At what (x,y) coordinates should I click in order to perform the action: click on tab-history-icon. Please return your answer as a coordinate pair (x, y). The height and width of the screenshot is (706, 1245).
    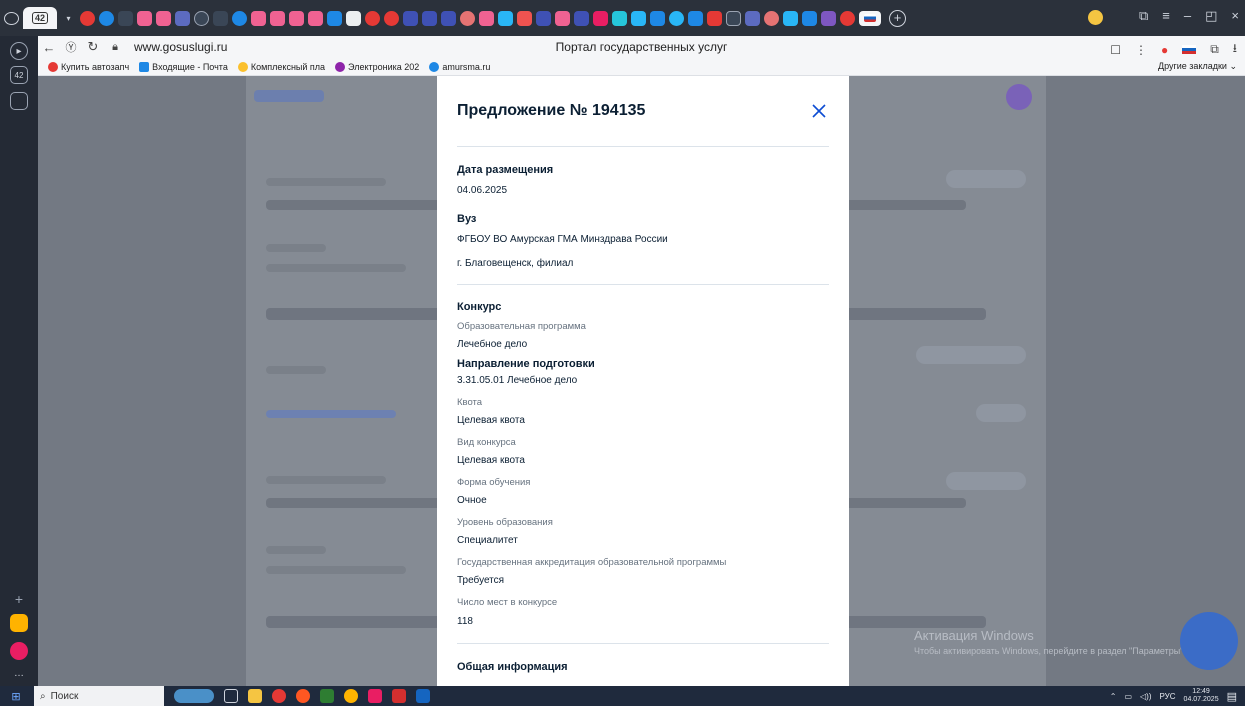
    Looking at the image, I should click on (11, 18).